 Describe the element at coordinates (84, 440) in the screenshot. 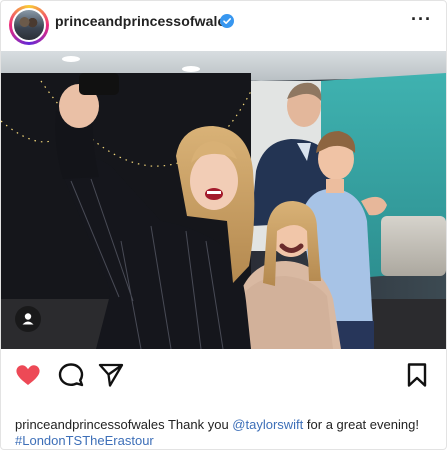

I see `caption-hashtag: #LondonTSTheErastour` at that location.